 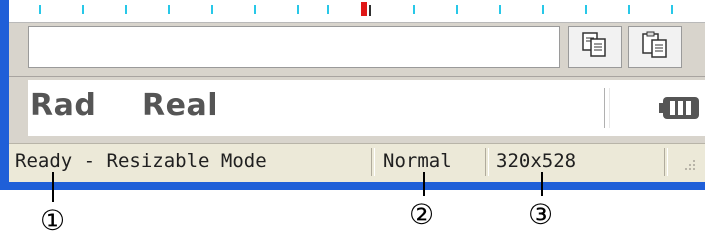 What do you see at coordinates (680, 108) in the screenshot?
I see `battery-icon` at bounding box center [680, 108].